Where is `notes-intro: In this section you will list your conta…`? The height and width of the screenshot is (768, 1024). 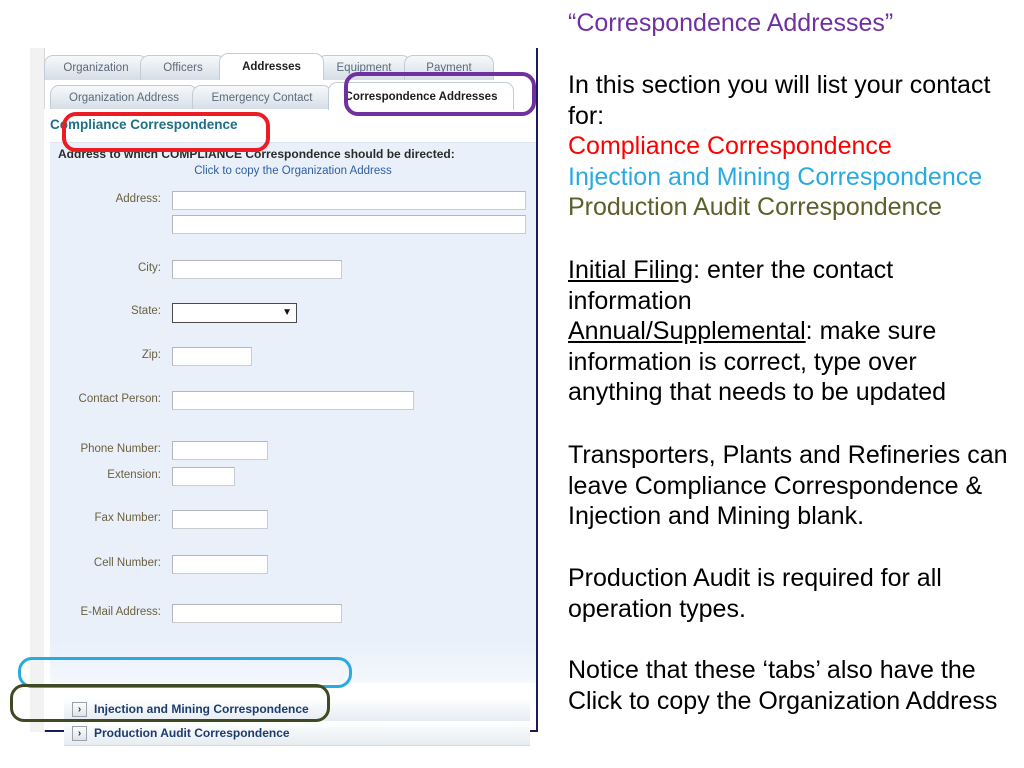 notes-intro: In this section you will list your conta… is located at coordinates (779, 100).